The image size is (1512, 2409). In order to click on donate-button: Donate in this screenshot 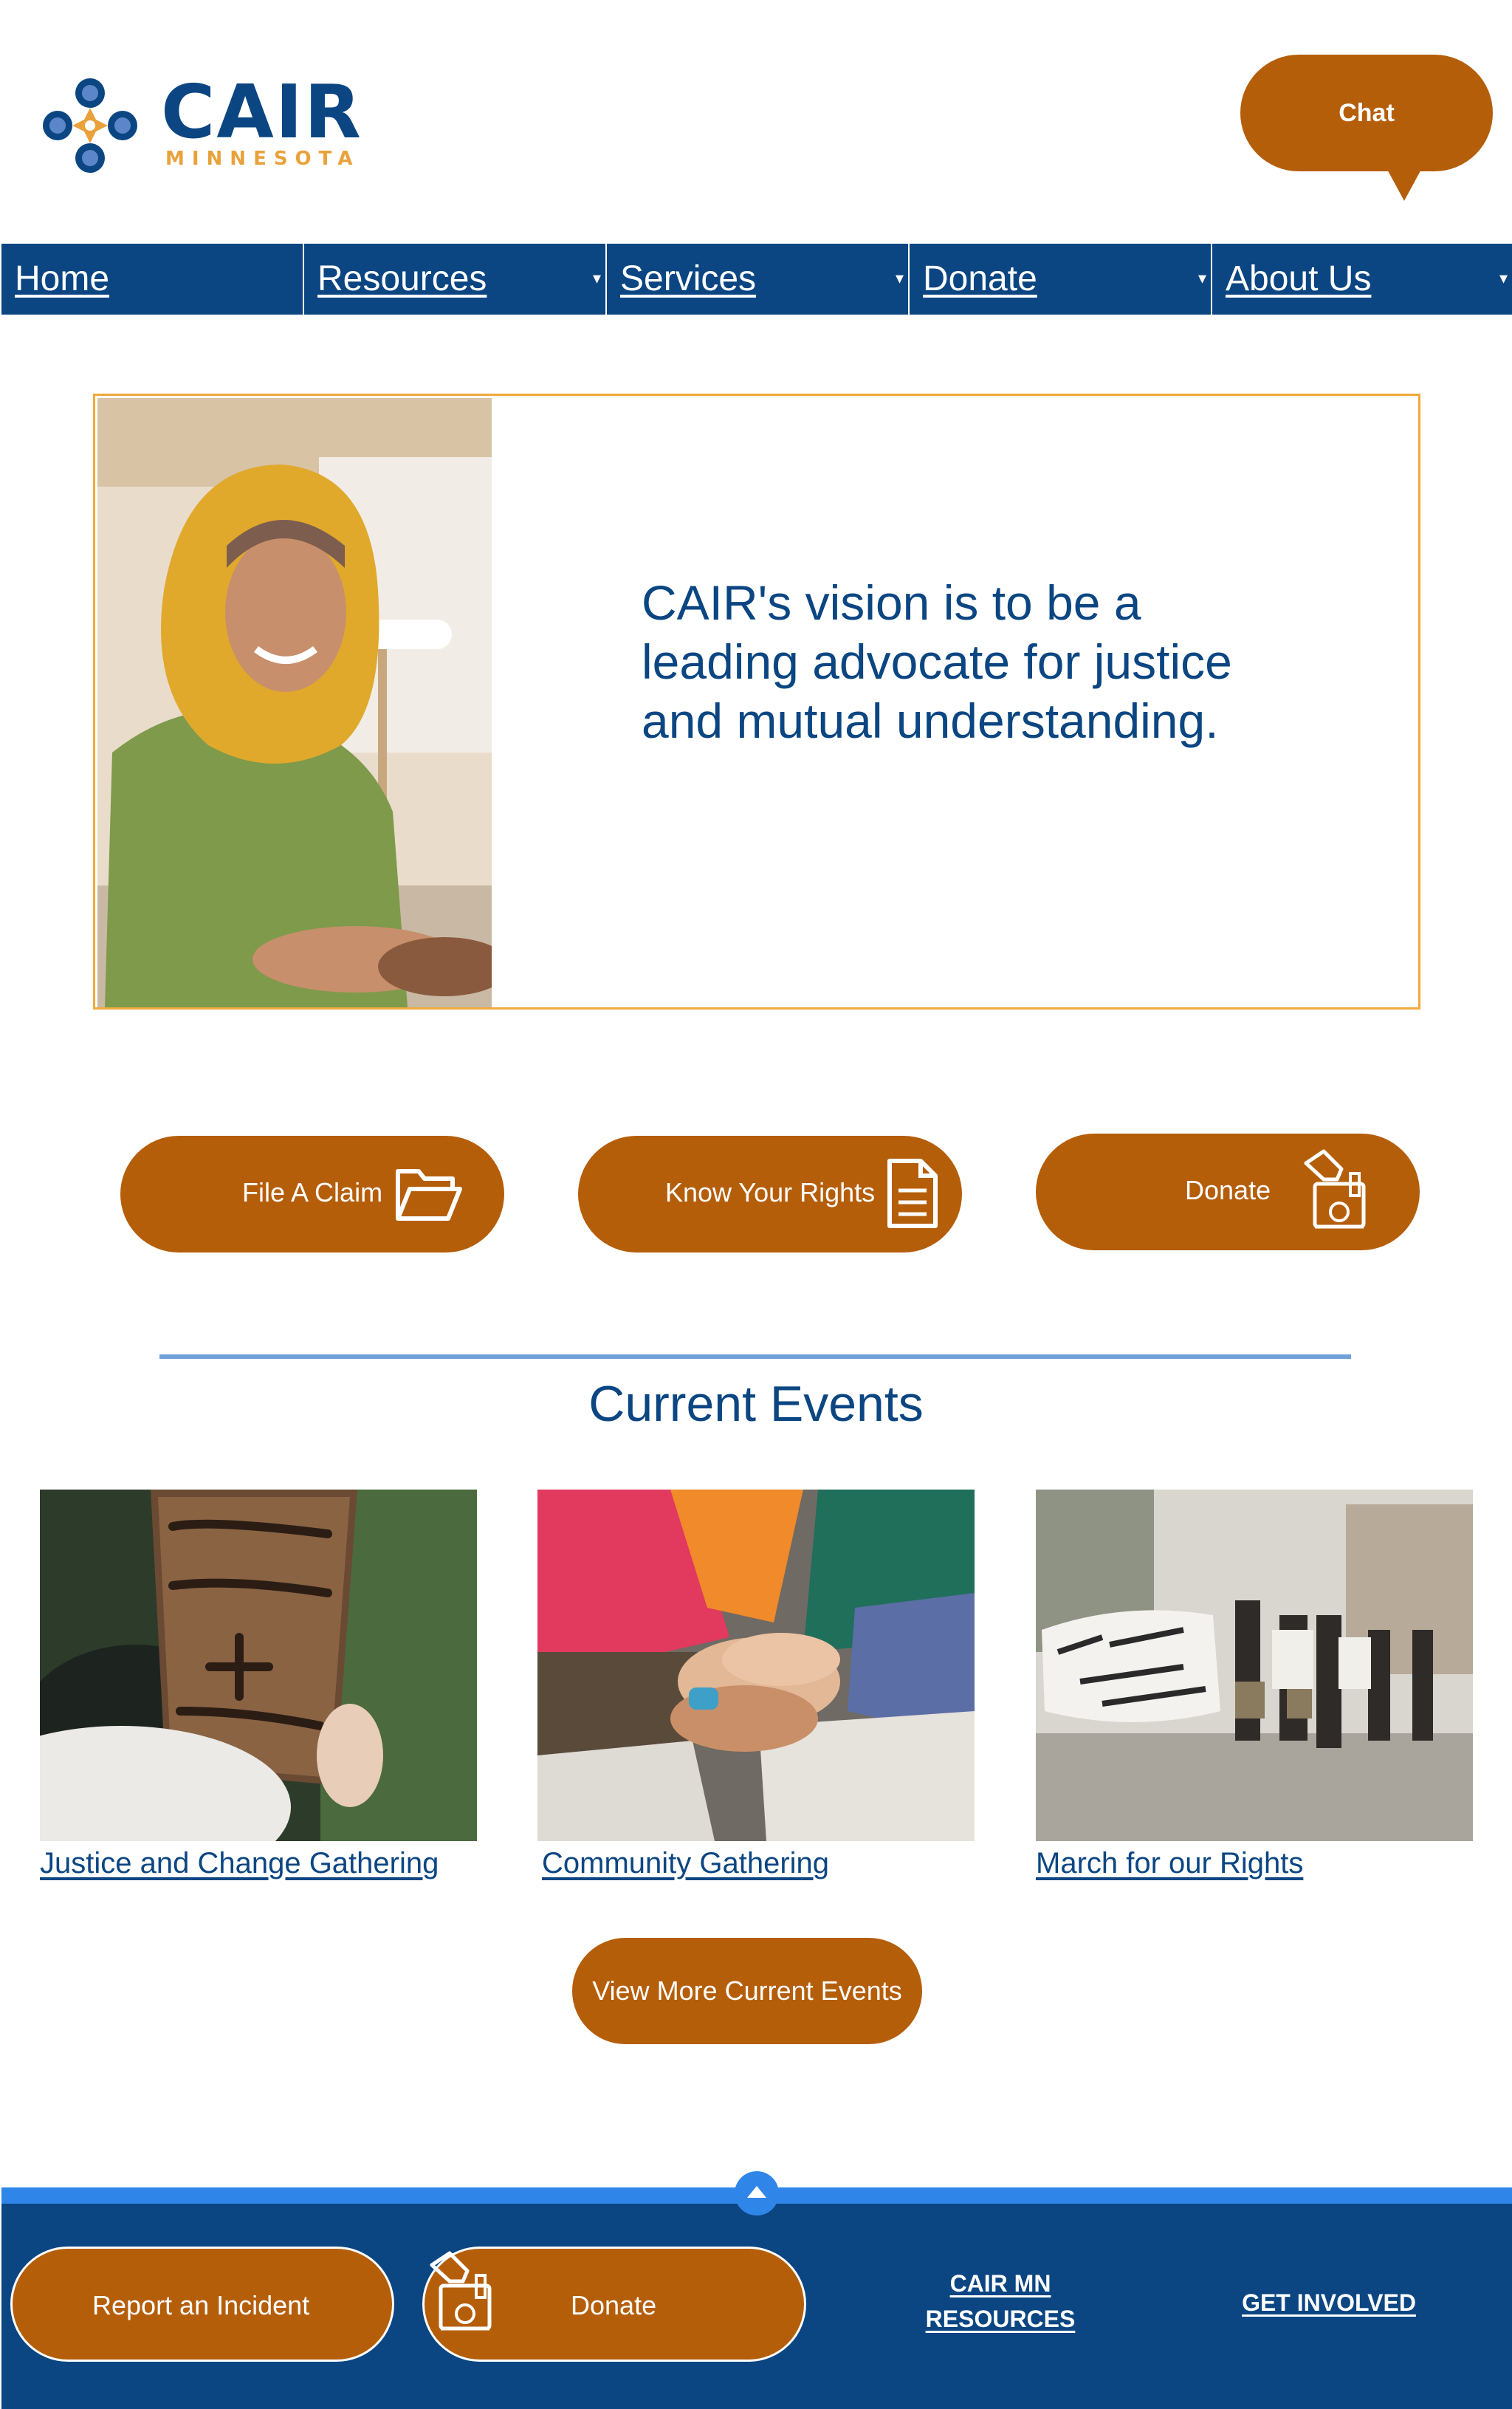, I will do `click(1228, 1192)`.